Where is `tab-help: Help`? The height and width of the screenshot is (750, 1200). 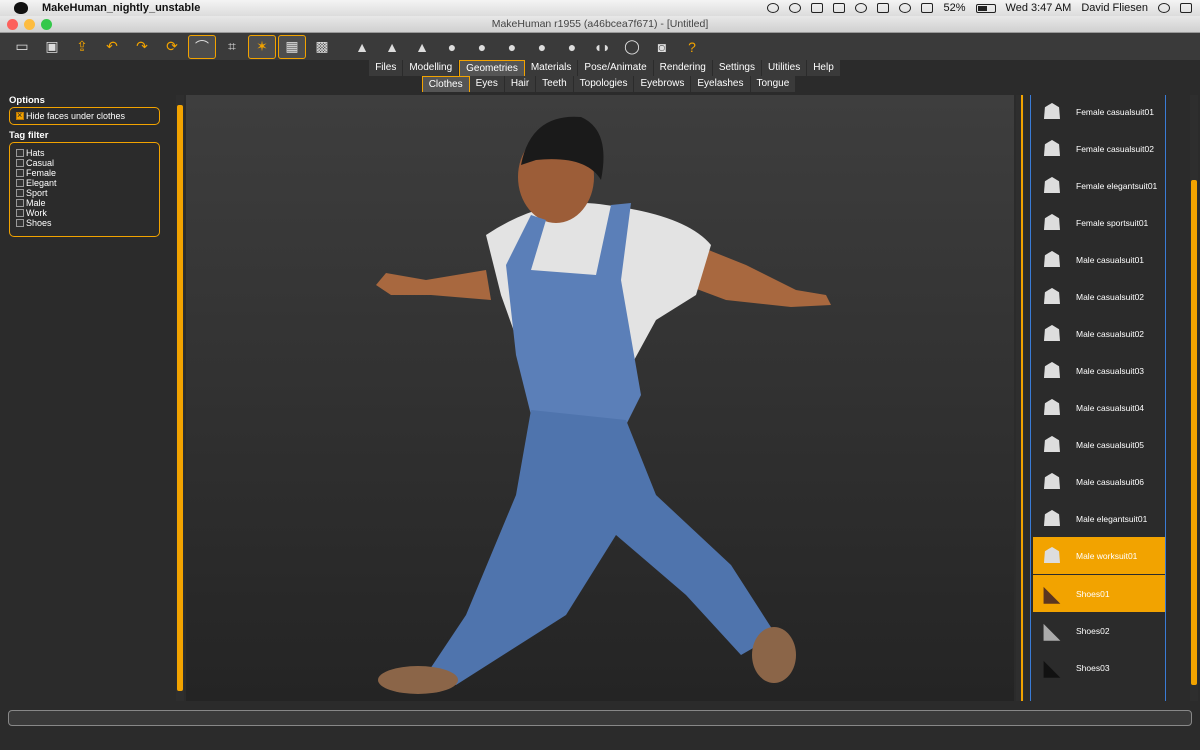 tab-help: Help is located at coordinates (824, 68).